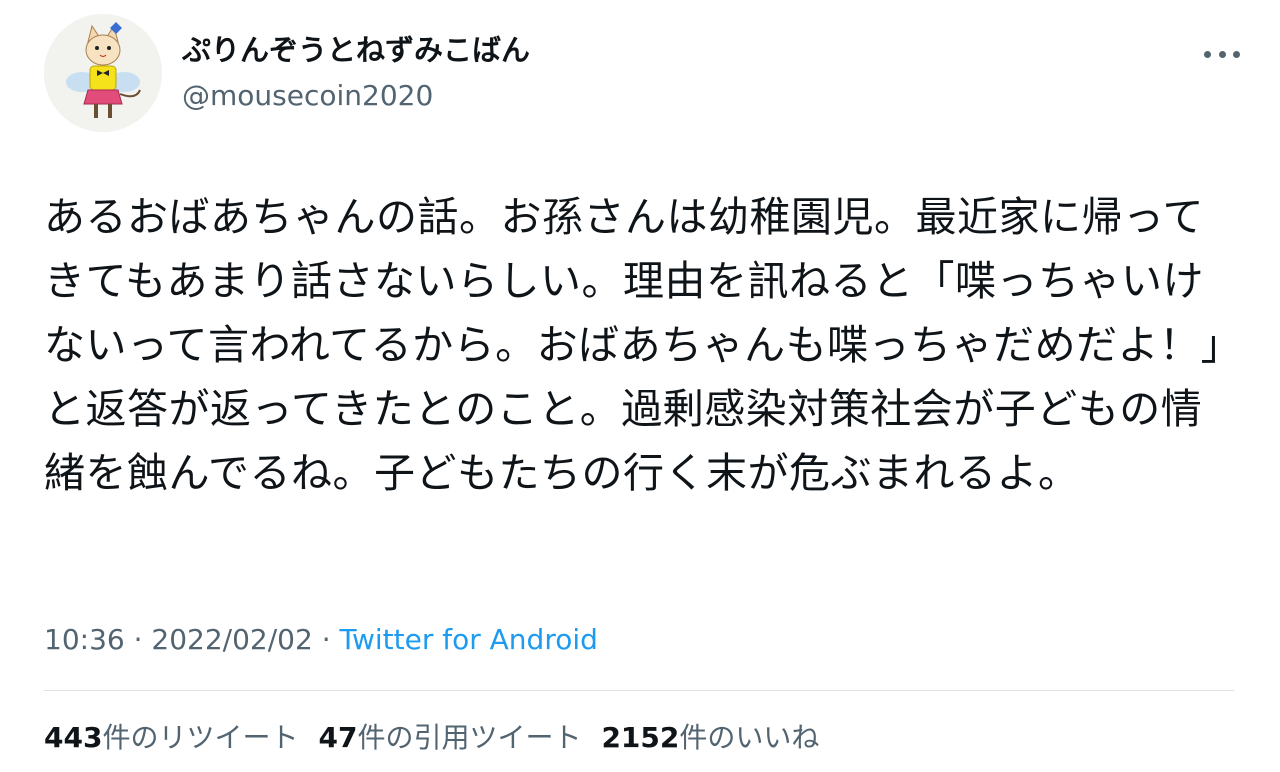  I want to click on tweet-source-link: Twitter for Android, so click(469, 639).